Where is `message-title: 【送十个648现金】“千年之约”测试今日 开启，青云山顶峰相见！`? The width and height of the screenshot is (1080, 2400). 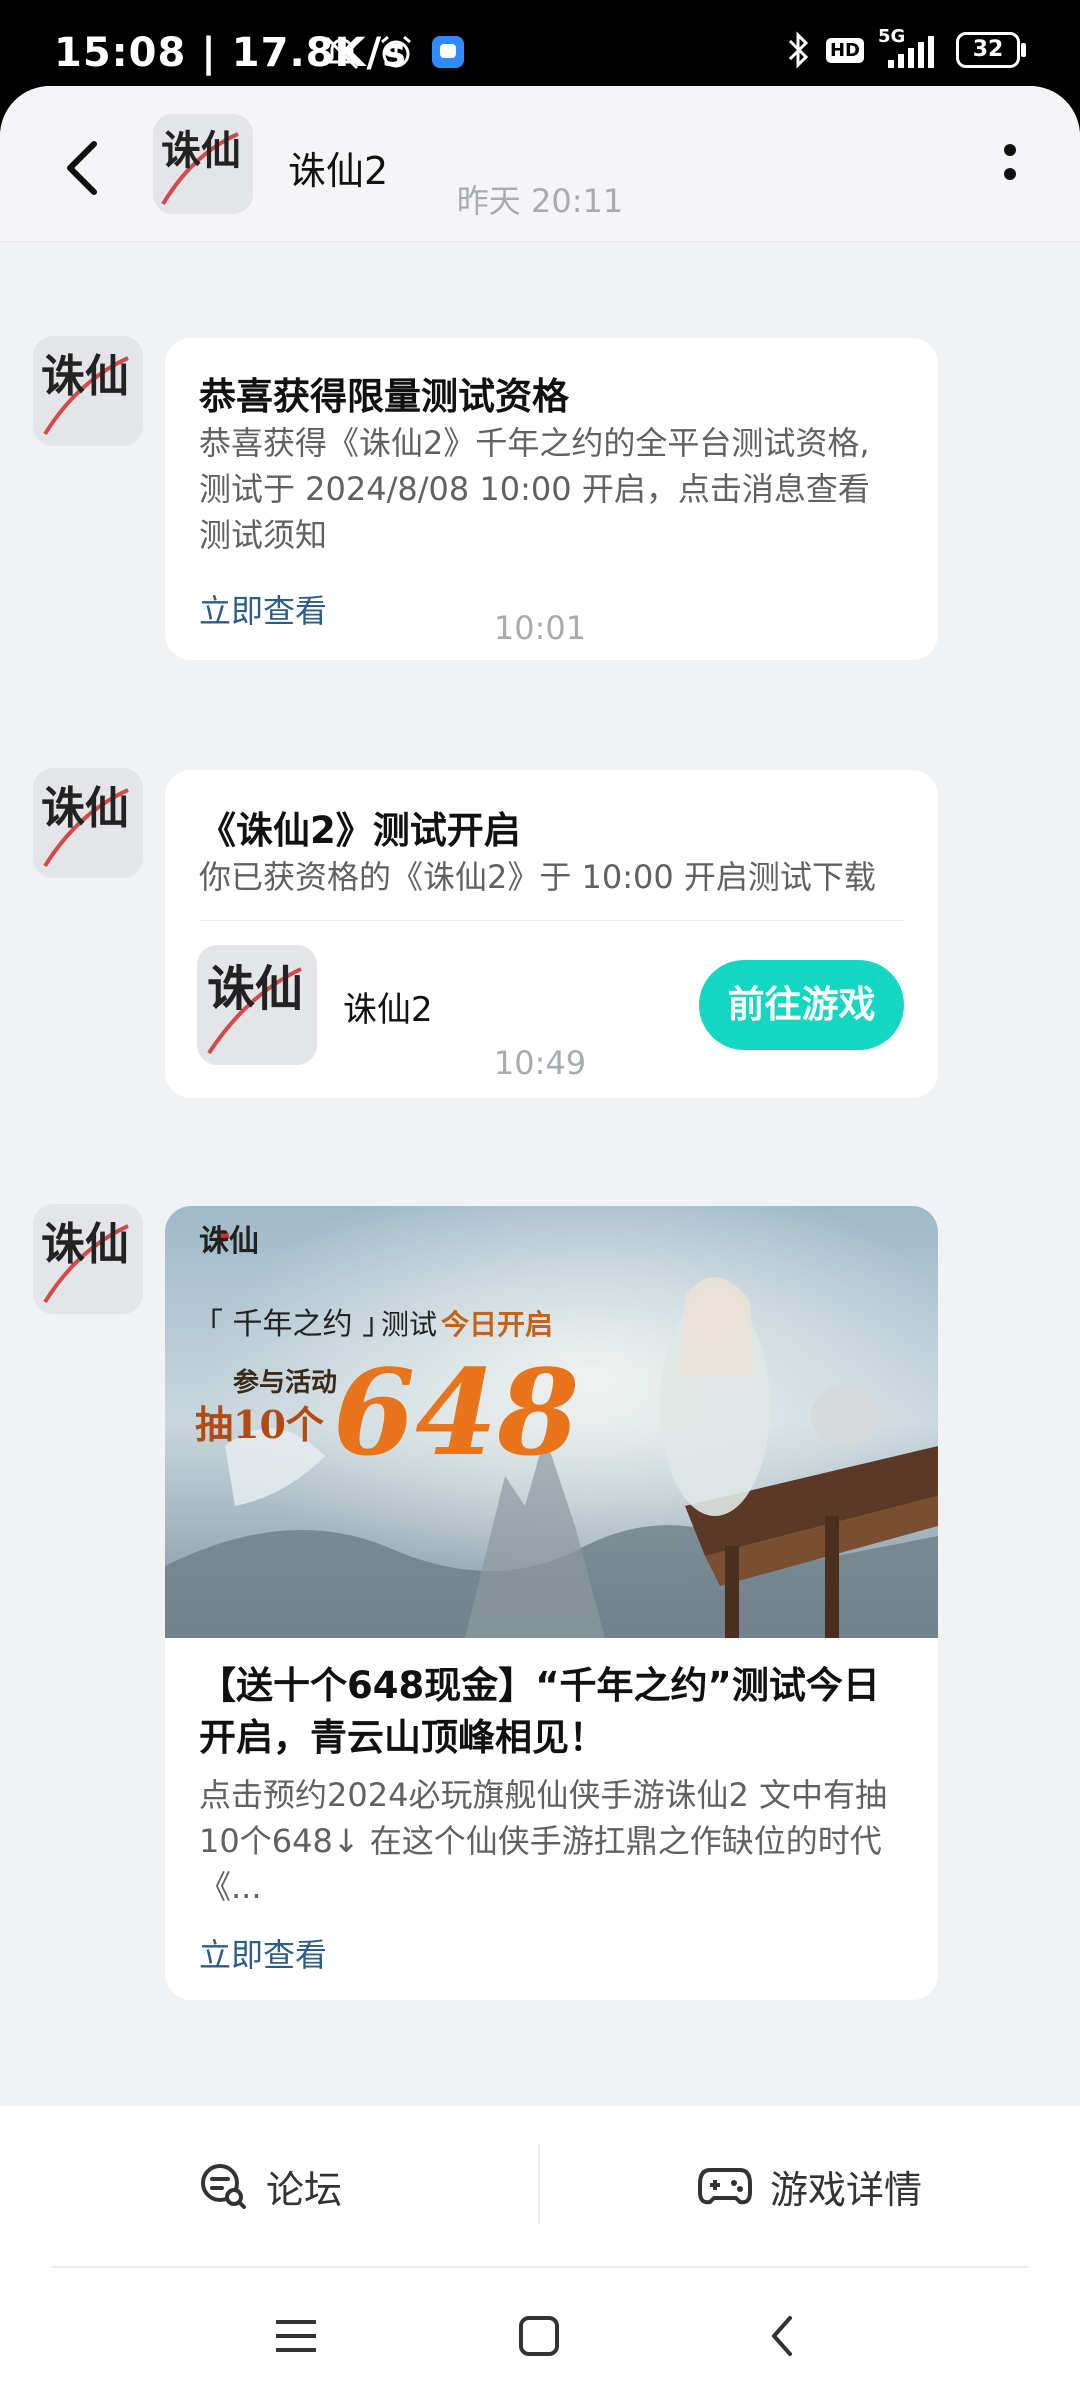
message-title: 【送十个648现金】“千年之约”测试今日 开启，青云山顶峰相见！ is located at coordinates (539, 1712).